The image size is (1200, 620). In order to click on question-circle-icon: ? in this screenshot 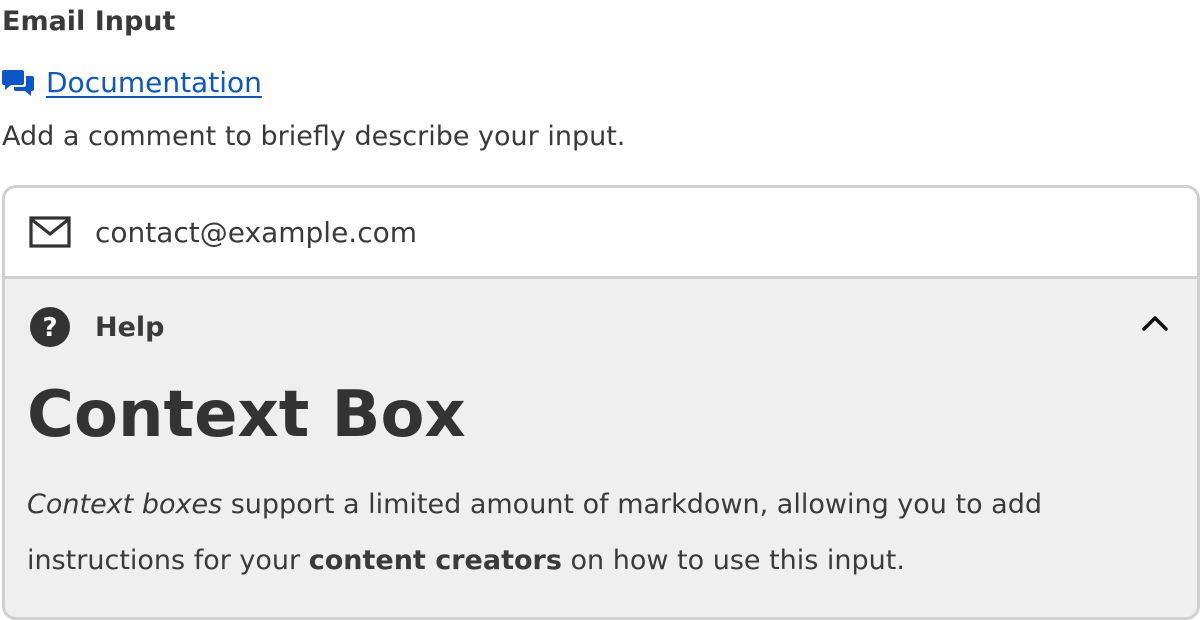, I will do `click(50, 327)`.